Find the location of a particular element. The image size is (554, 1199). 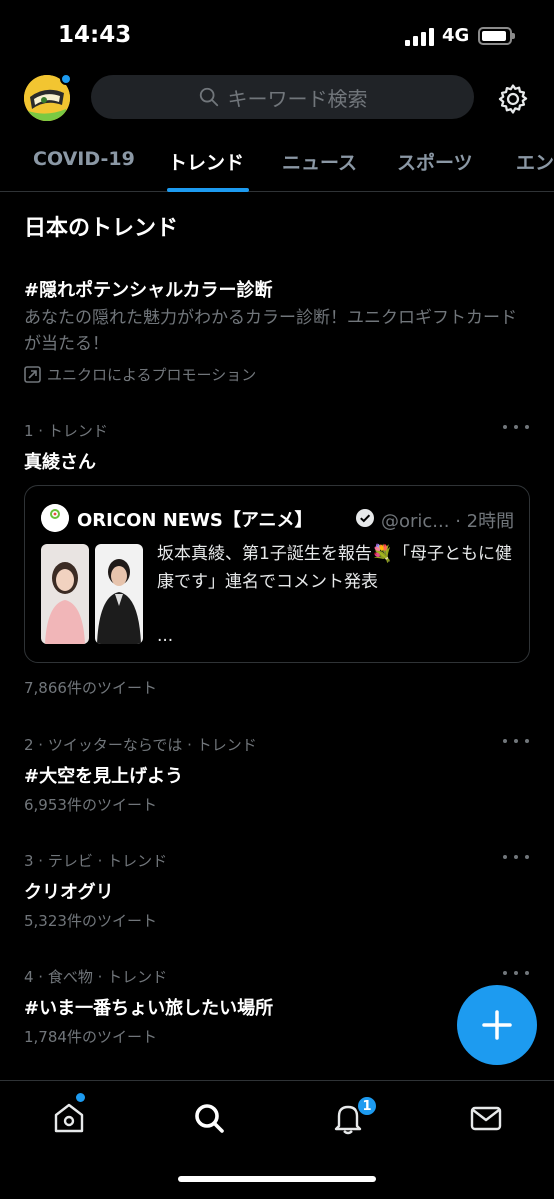

tab-news: ニュース is located at coordinates (319, 161).